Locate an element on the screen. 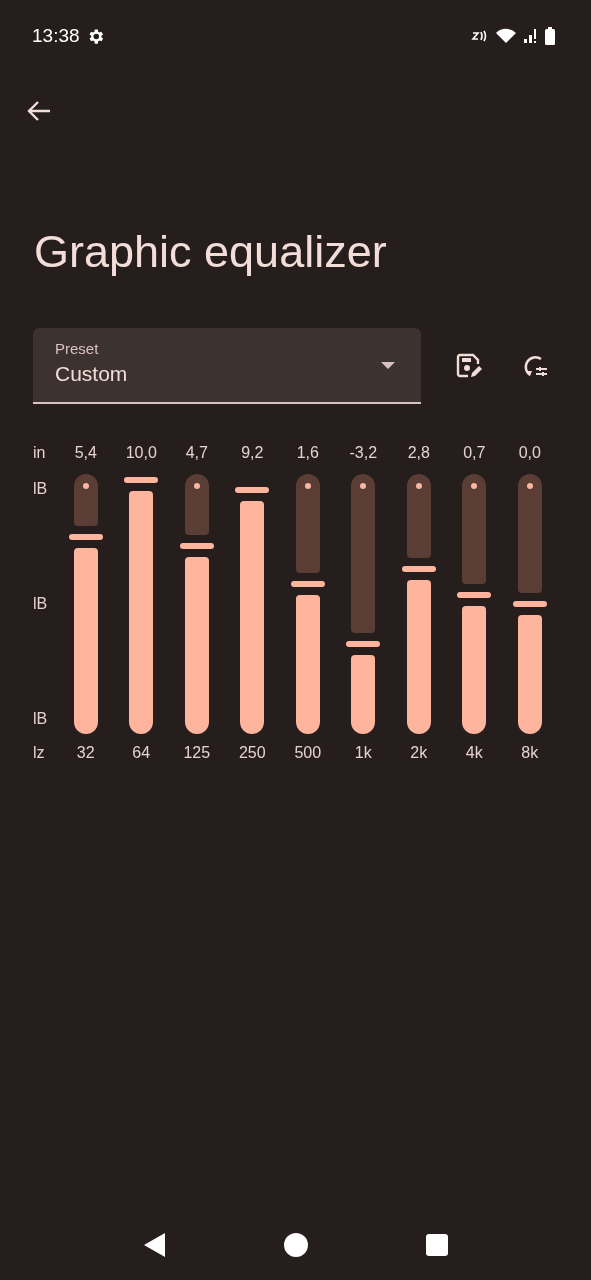 The image size is (591, 1280). gain-value: 2,8 is located at coordinates (418, 453).